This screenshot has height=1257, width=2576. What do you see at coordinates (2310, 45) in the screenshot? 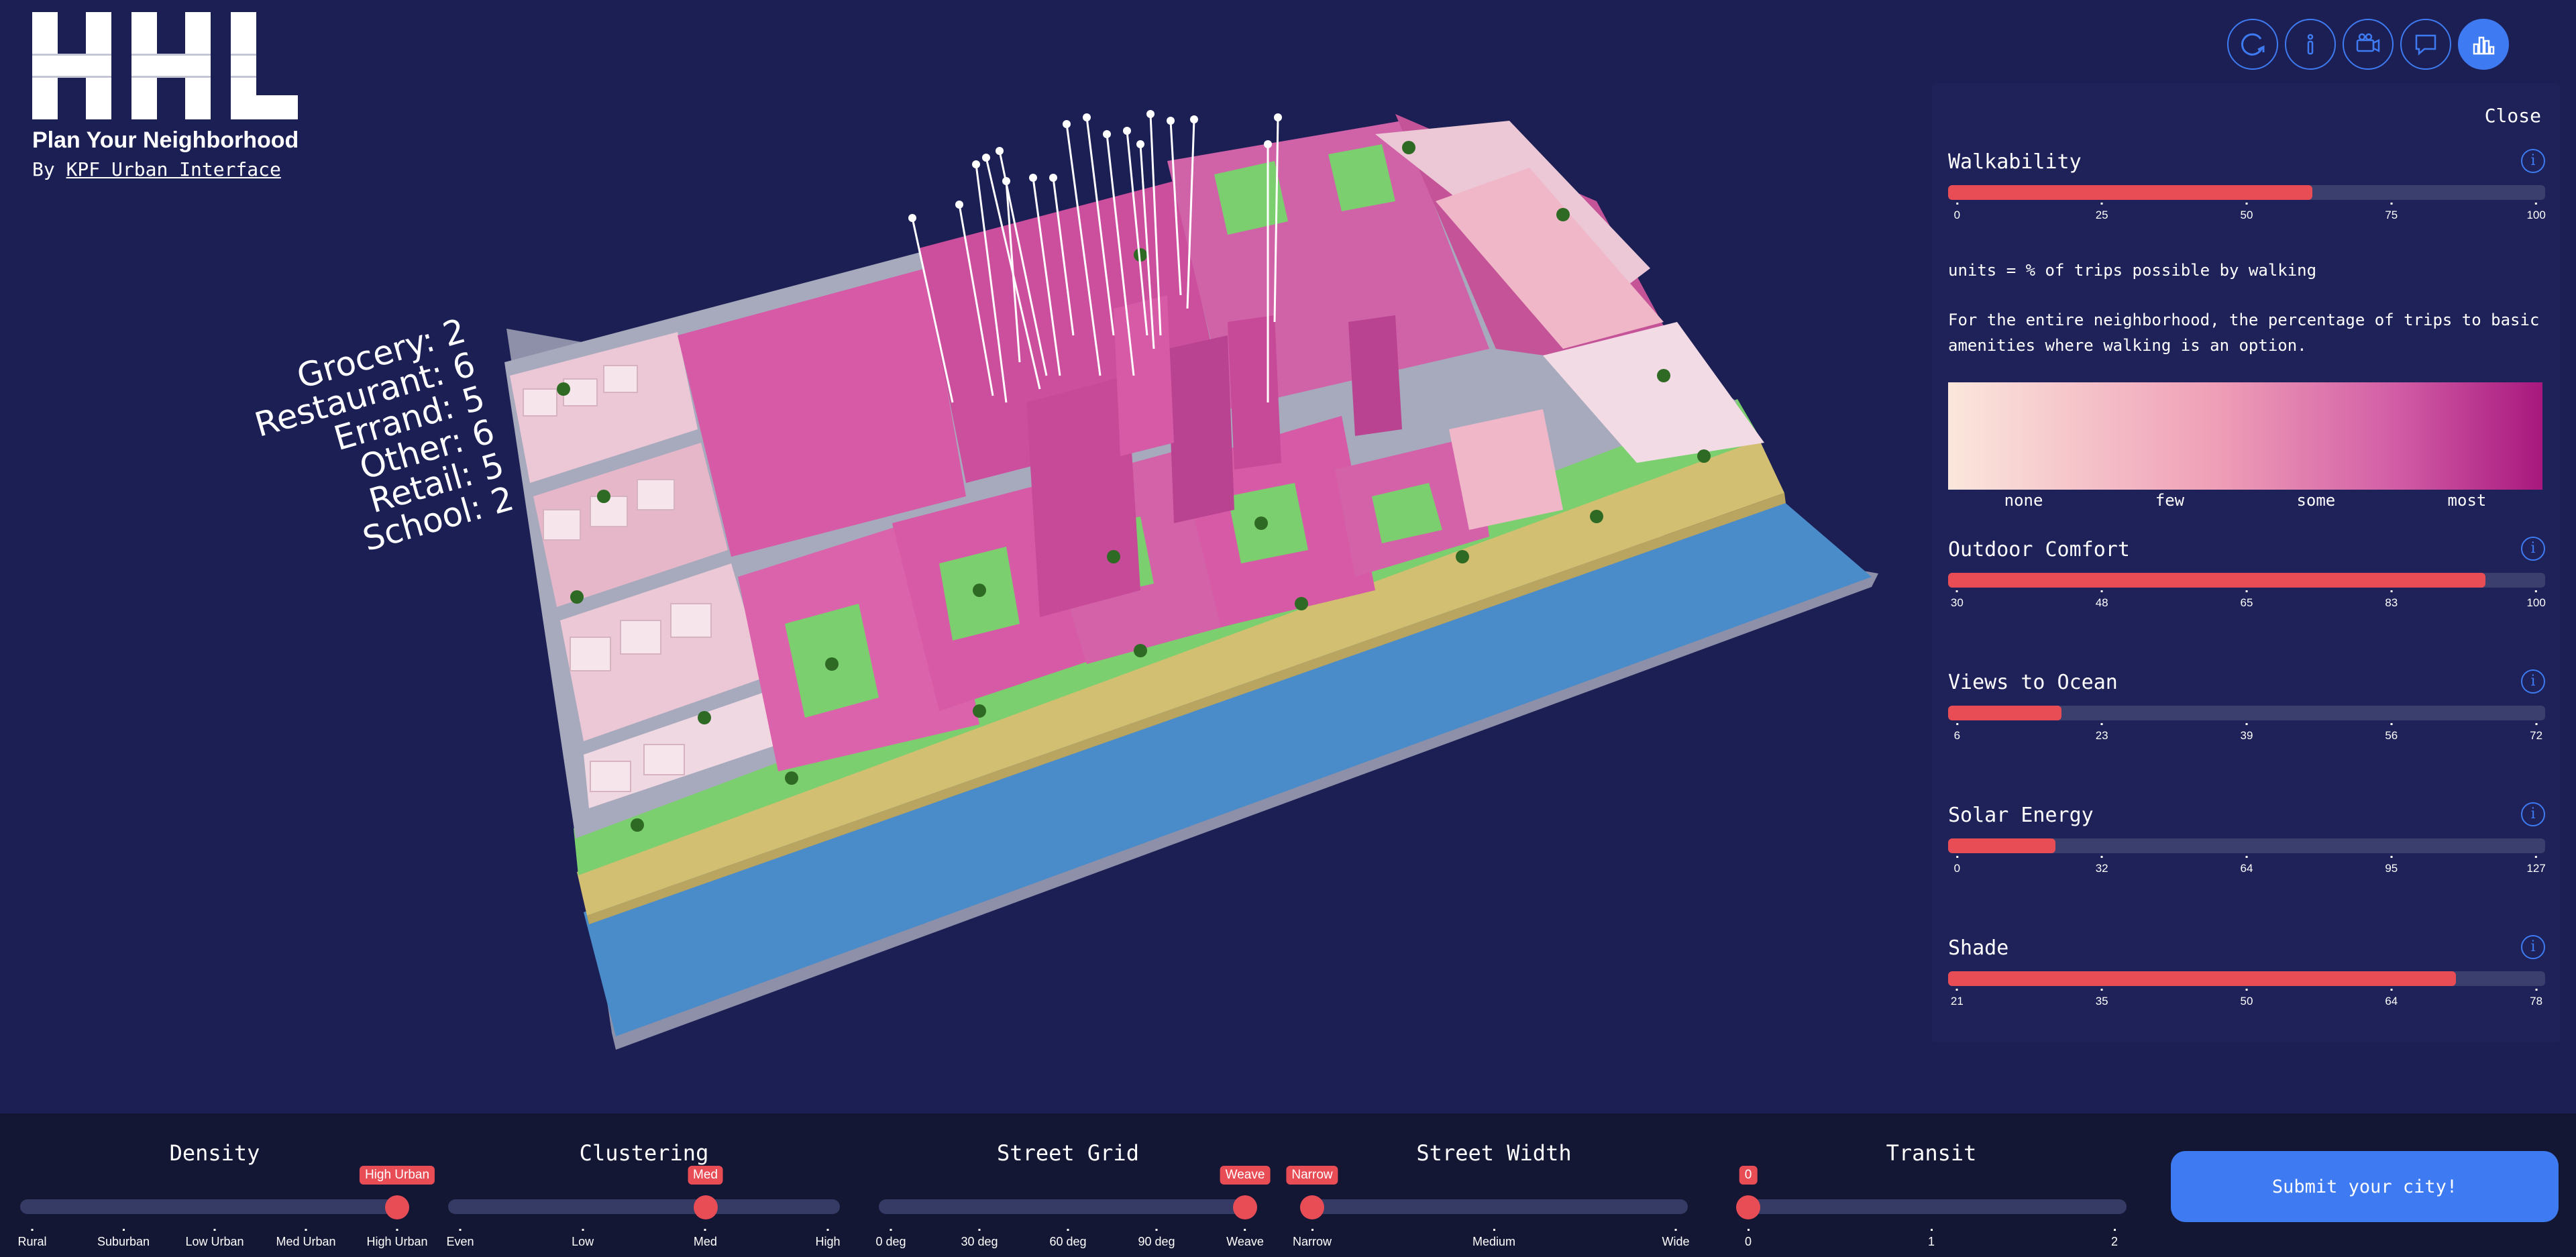
I see `info-icon` at bounding box center [2310, 45].